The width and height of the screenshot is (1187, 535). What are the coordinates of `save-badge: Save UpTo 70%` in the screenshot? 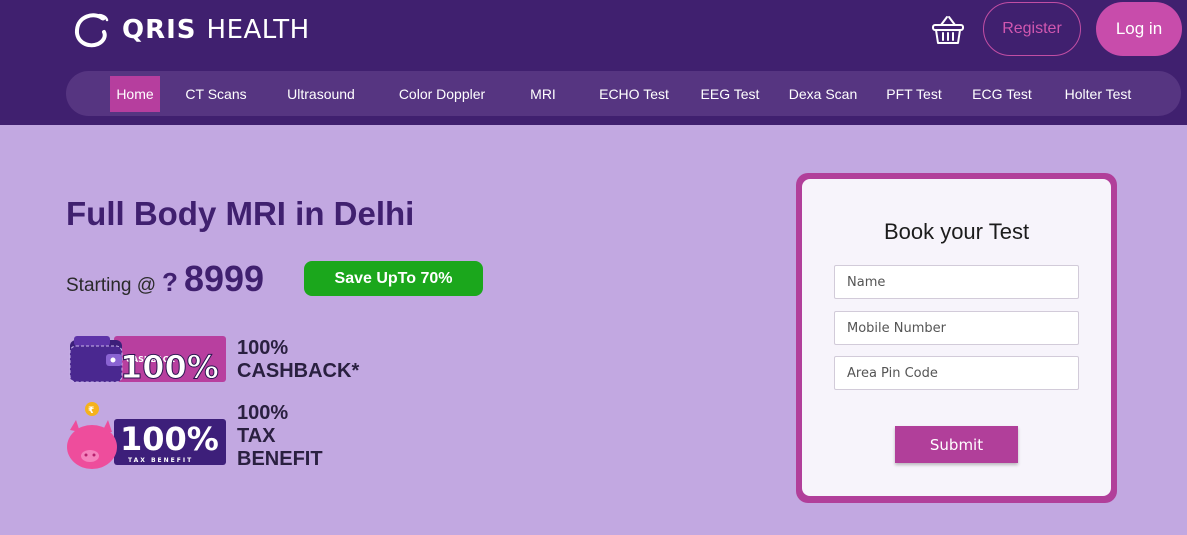 It's located at (393, 278).